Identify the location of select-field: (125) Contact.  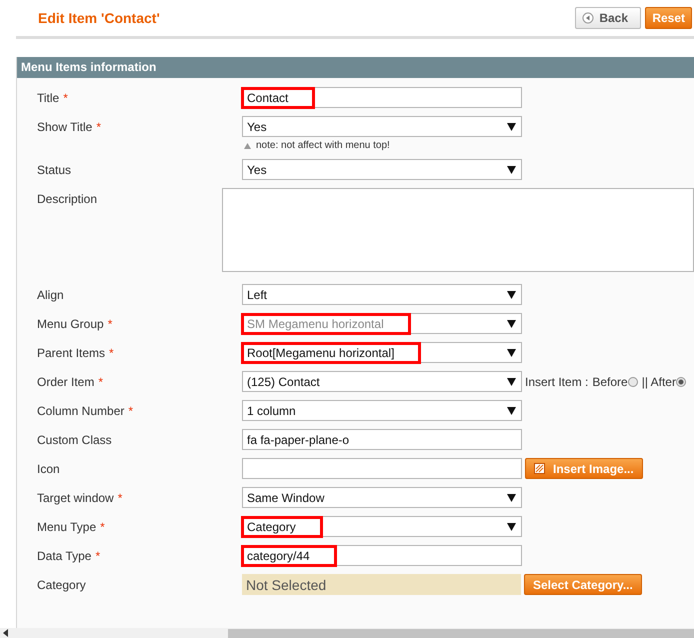
(382, 381).